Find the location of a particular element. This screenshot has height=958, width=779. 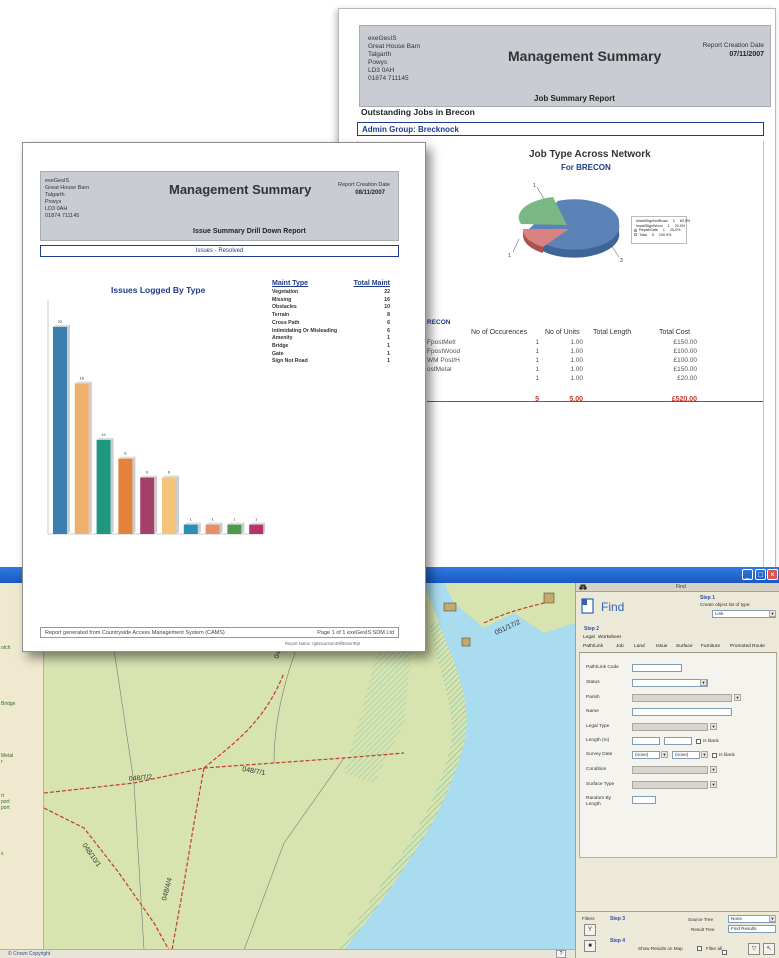

report-subtitle: Job Summary Report is located at coordinates (574, 98).